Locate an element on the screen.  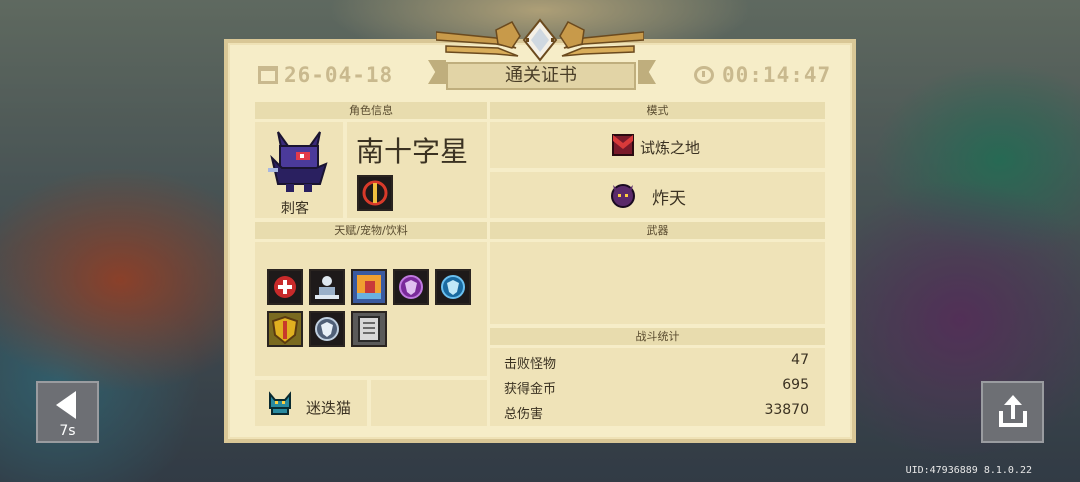
talent-shooter-icon is located at coordinates (369, 287).